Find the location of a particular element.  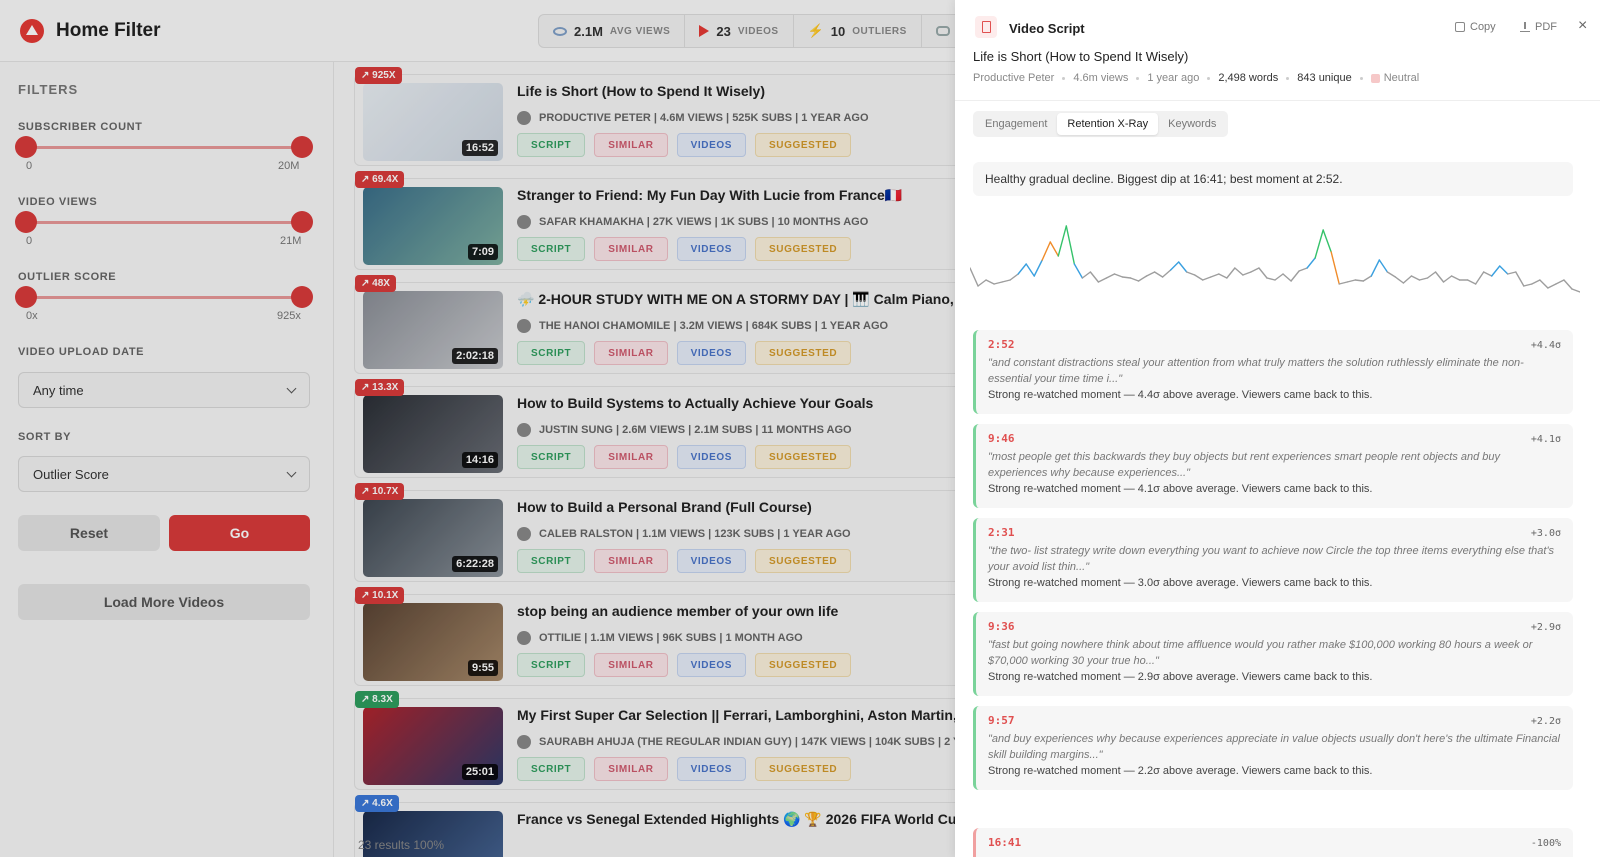

moment-sigma: +4.4σ is located at coordinates (1545, 345).